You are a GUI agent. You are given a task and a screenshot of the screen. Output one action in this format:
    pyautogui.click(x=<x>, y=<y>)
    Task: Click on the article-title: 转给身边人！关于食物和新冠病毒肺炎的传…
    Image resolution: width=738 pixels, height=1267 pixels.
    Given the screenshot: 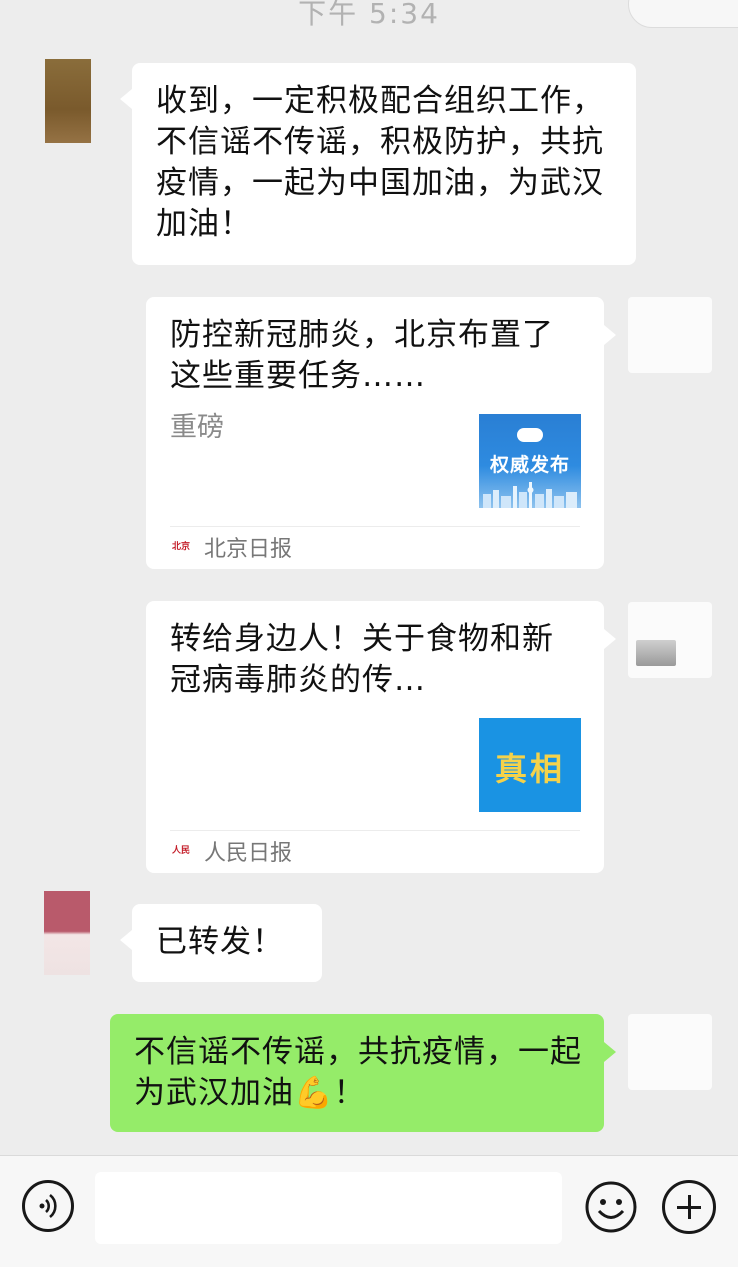 What is the action you would take?
    pyautogui.click(x=362, y=659)
    